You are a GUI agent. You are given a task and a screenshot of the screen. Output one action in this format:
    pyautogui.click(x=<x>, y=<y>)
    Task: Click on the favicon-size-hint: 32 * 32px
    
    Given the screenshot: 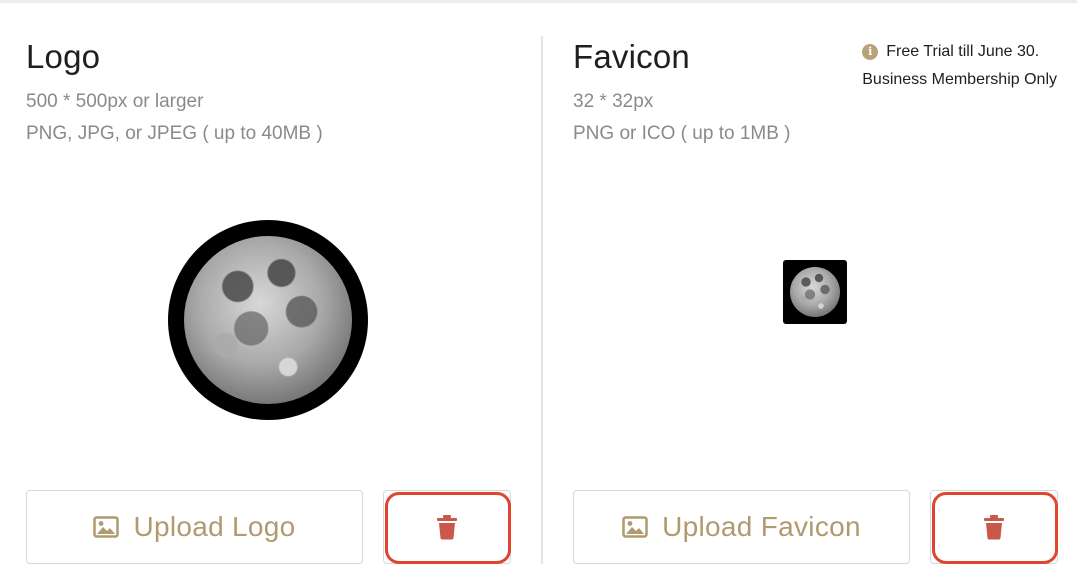 What is the action you would take?
    pyautogui.click(x=613, y=101)
    